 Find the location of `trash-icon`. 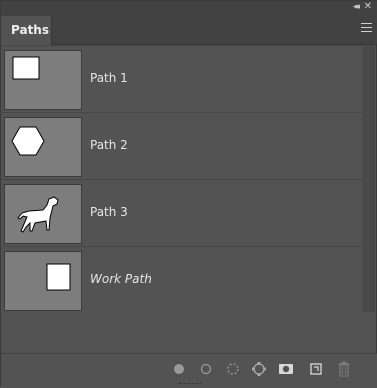

trash-icon is located at coordinates (344, 369).